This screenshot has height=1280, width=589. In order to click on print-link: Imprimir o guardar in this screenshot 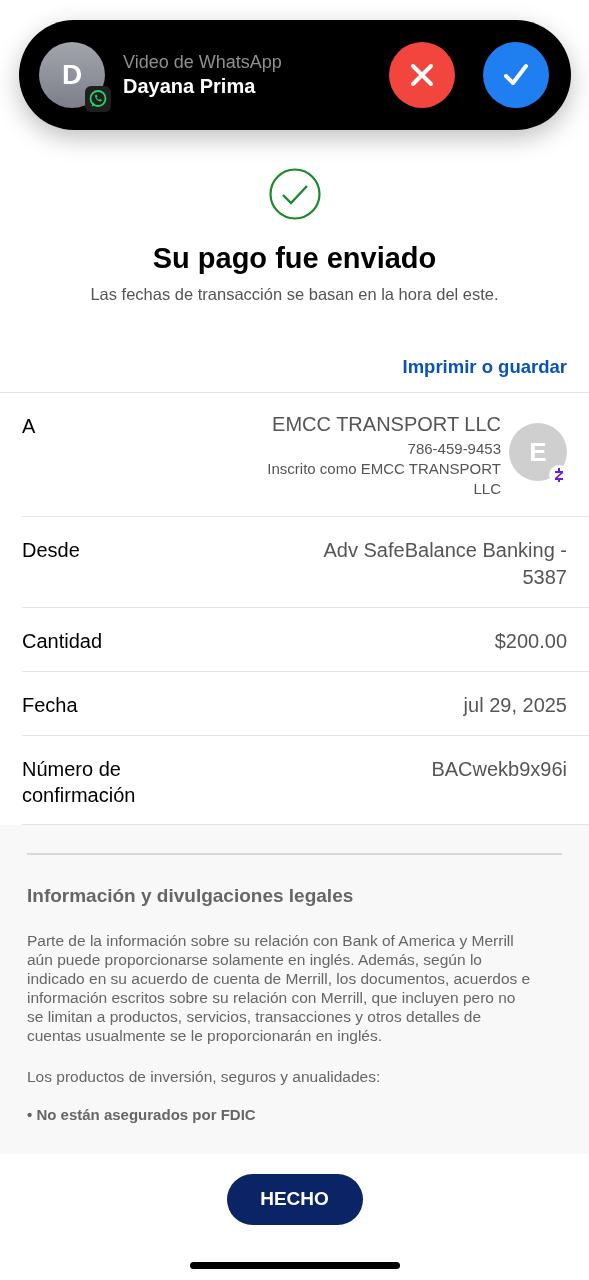, I will do `click(484, 367)`.